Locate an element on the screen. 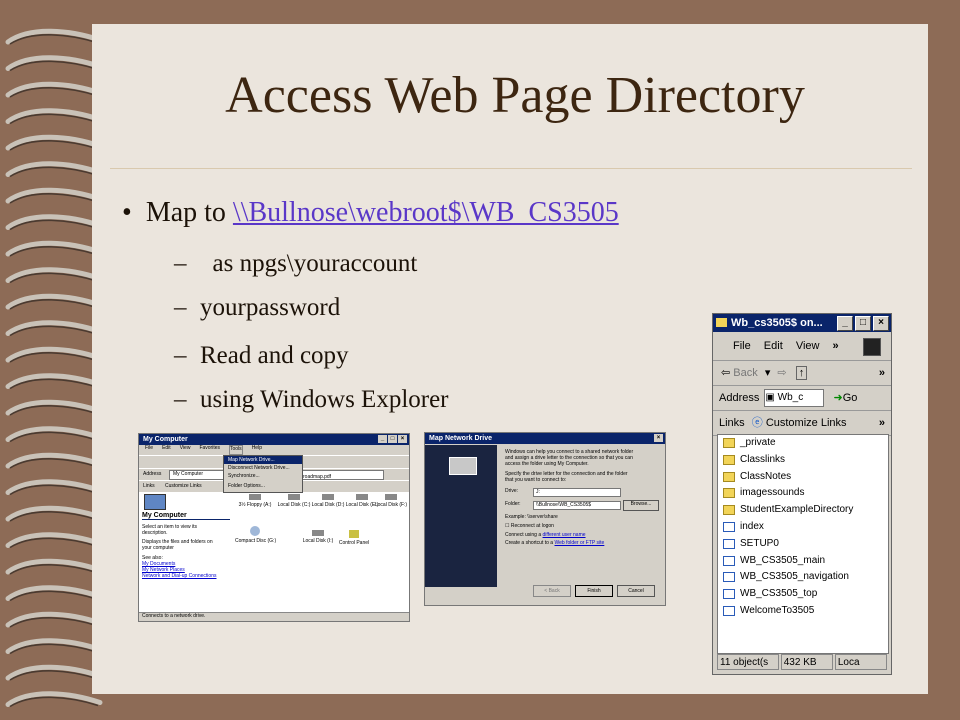 This screenshot has width=960, height=720. drive-item: Compact Disc (G:) is located at coordinates (256, 535).